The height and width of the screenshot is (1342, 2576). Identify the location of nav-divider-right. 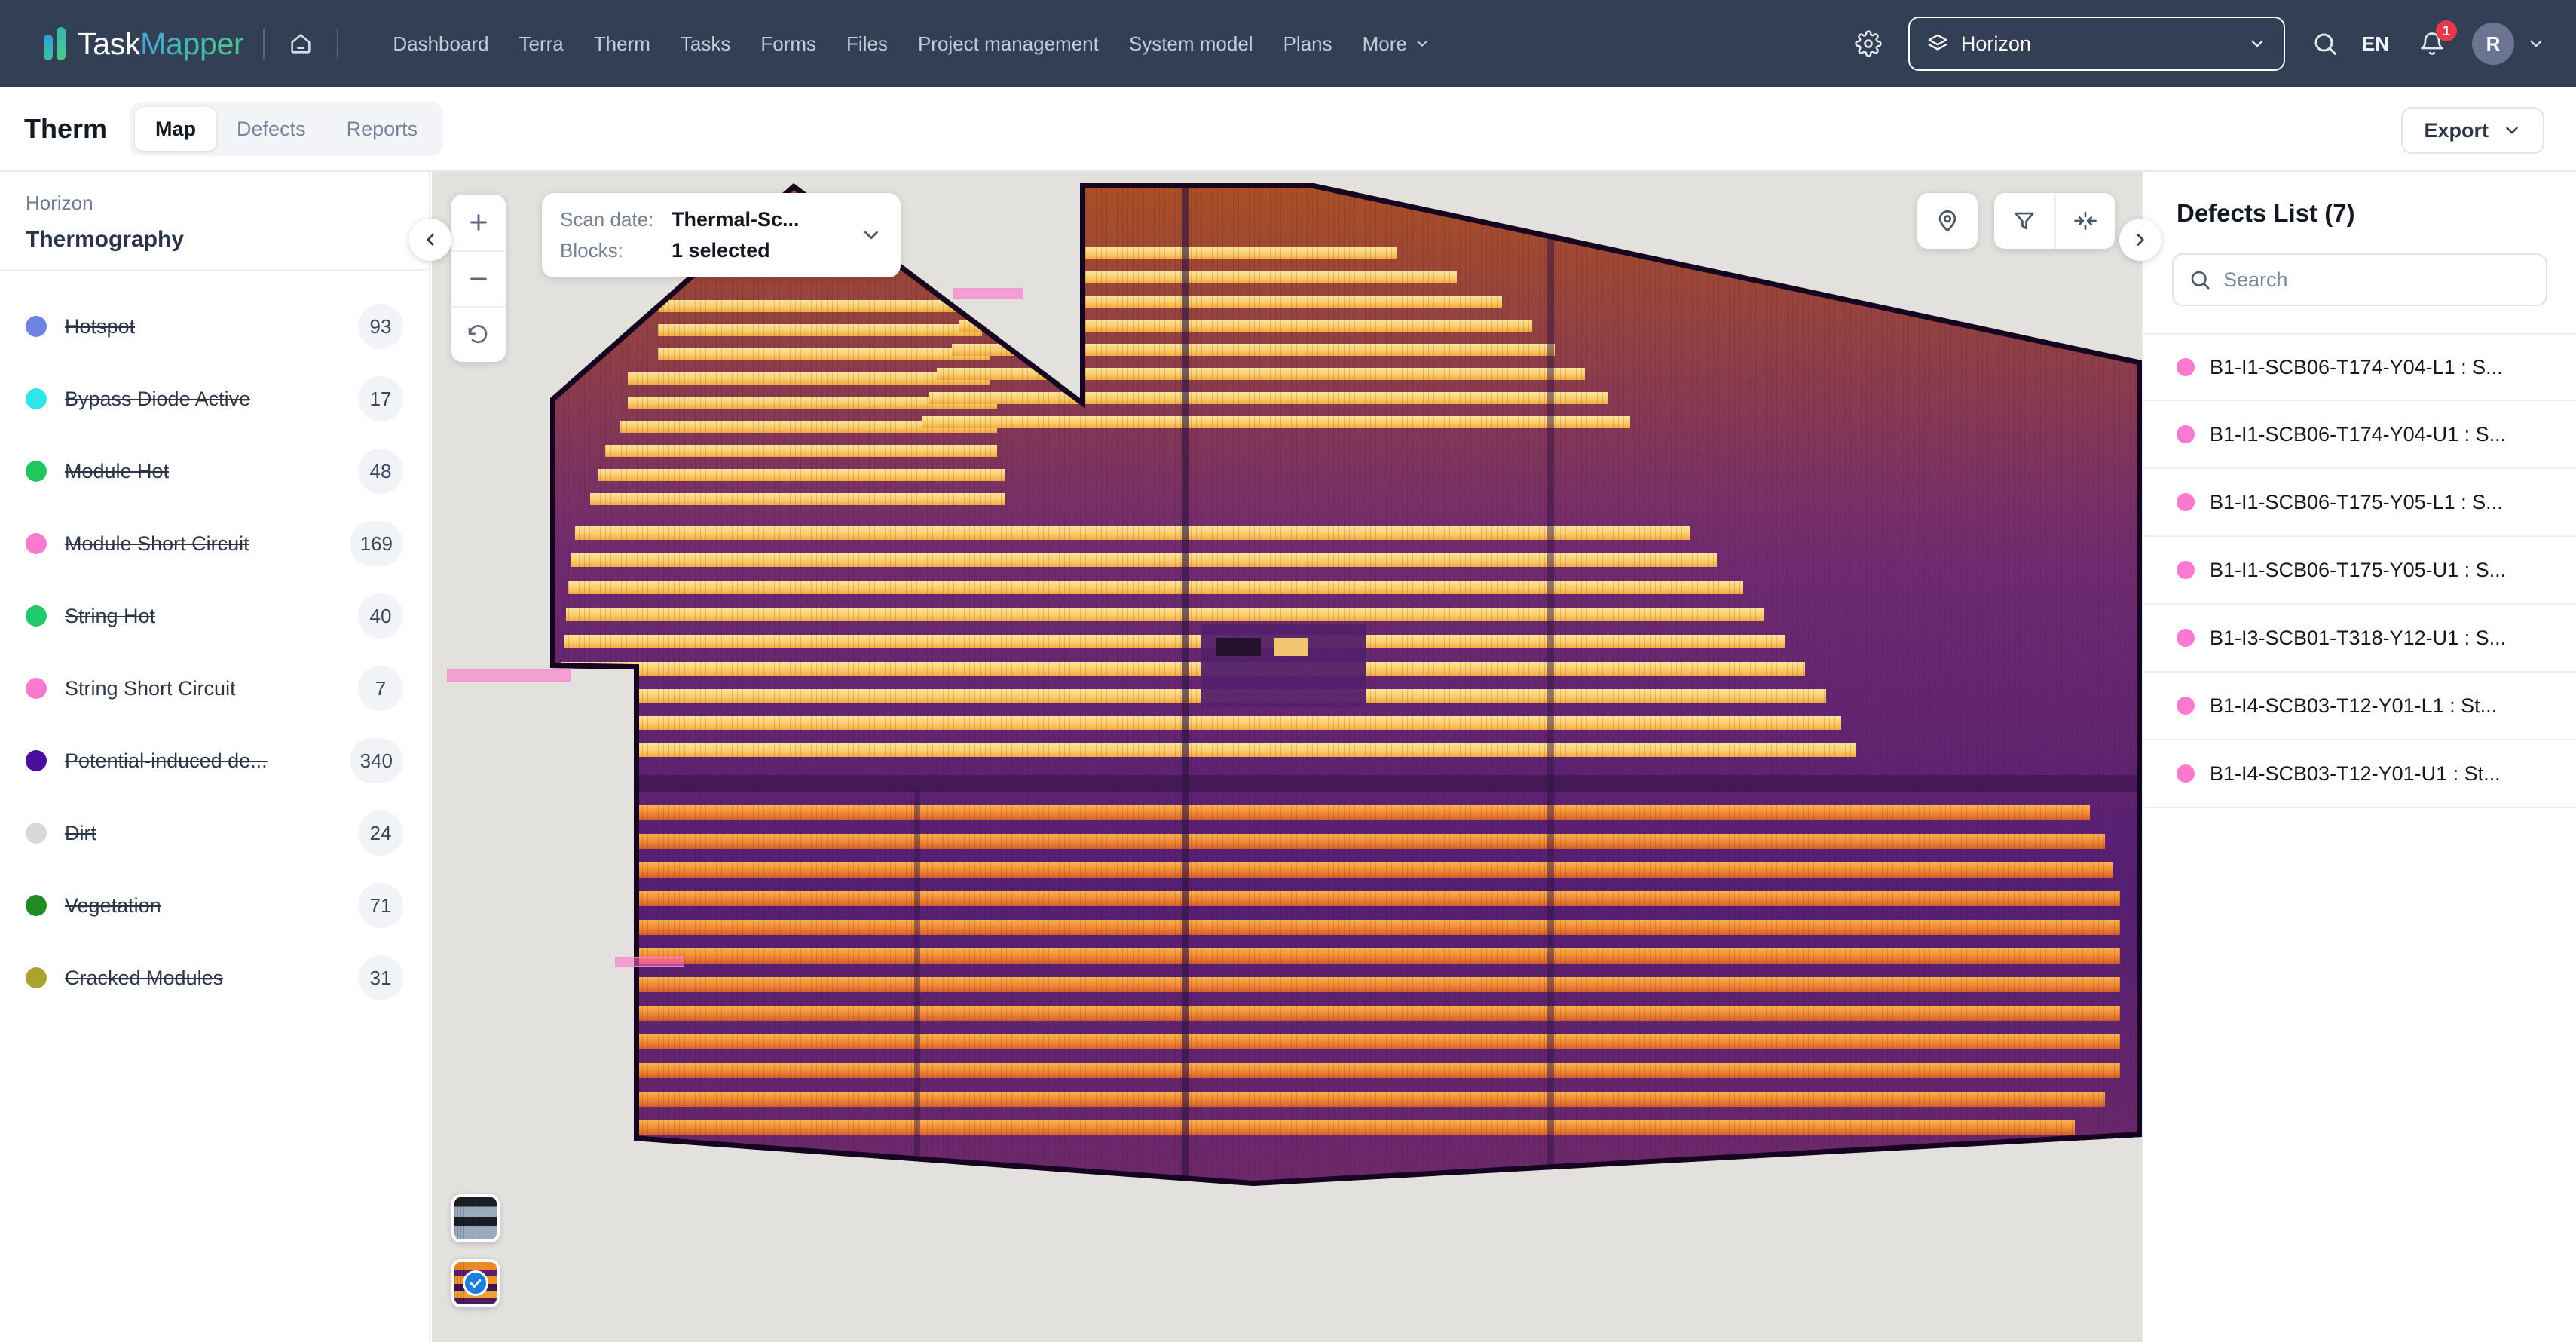
(338, 44).